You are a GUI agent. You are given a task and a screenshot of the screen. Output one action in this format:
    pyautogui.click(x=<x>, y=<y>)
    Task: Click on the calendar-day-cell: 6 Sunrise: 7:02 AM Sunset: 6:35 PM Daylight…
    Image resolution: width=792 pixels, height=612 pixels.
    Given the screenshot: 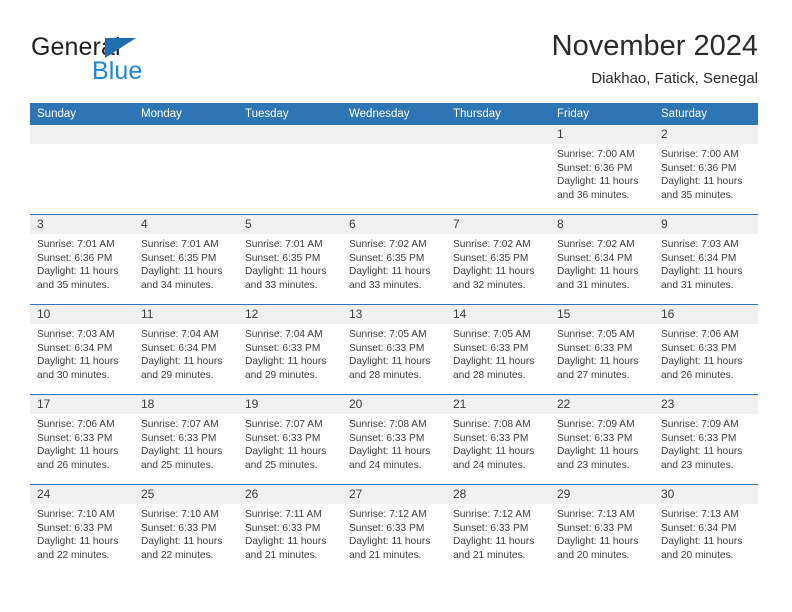 What is the action you would take?
    pyautogui.click(x=394, y=259)
    